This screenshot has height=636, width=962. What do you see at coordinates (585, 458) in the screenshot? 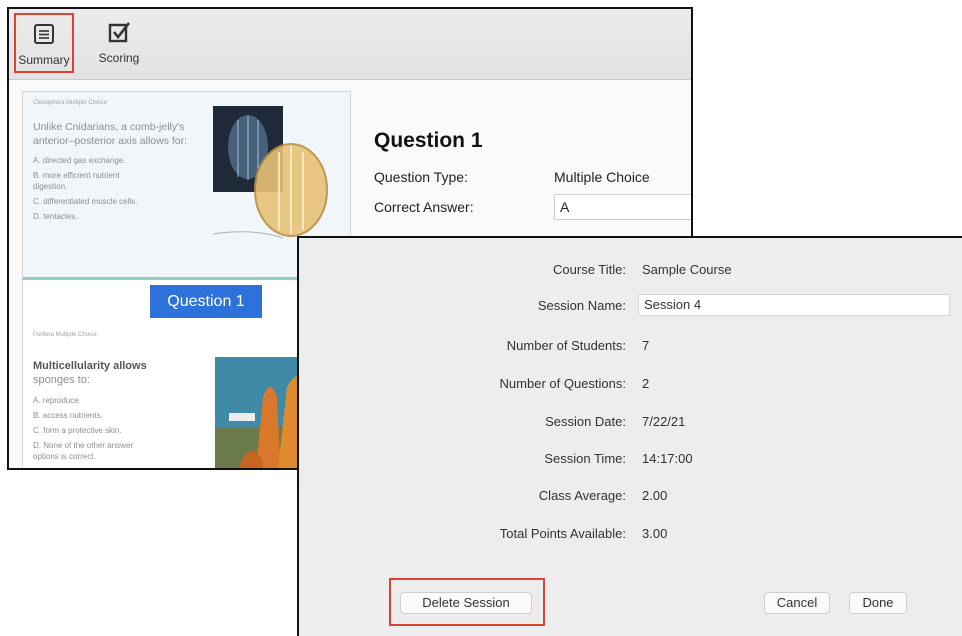
I see `session-time-label: Session Time:` at bounding box center [585, 458].